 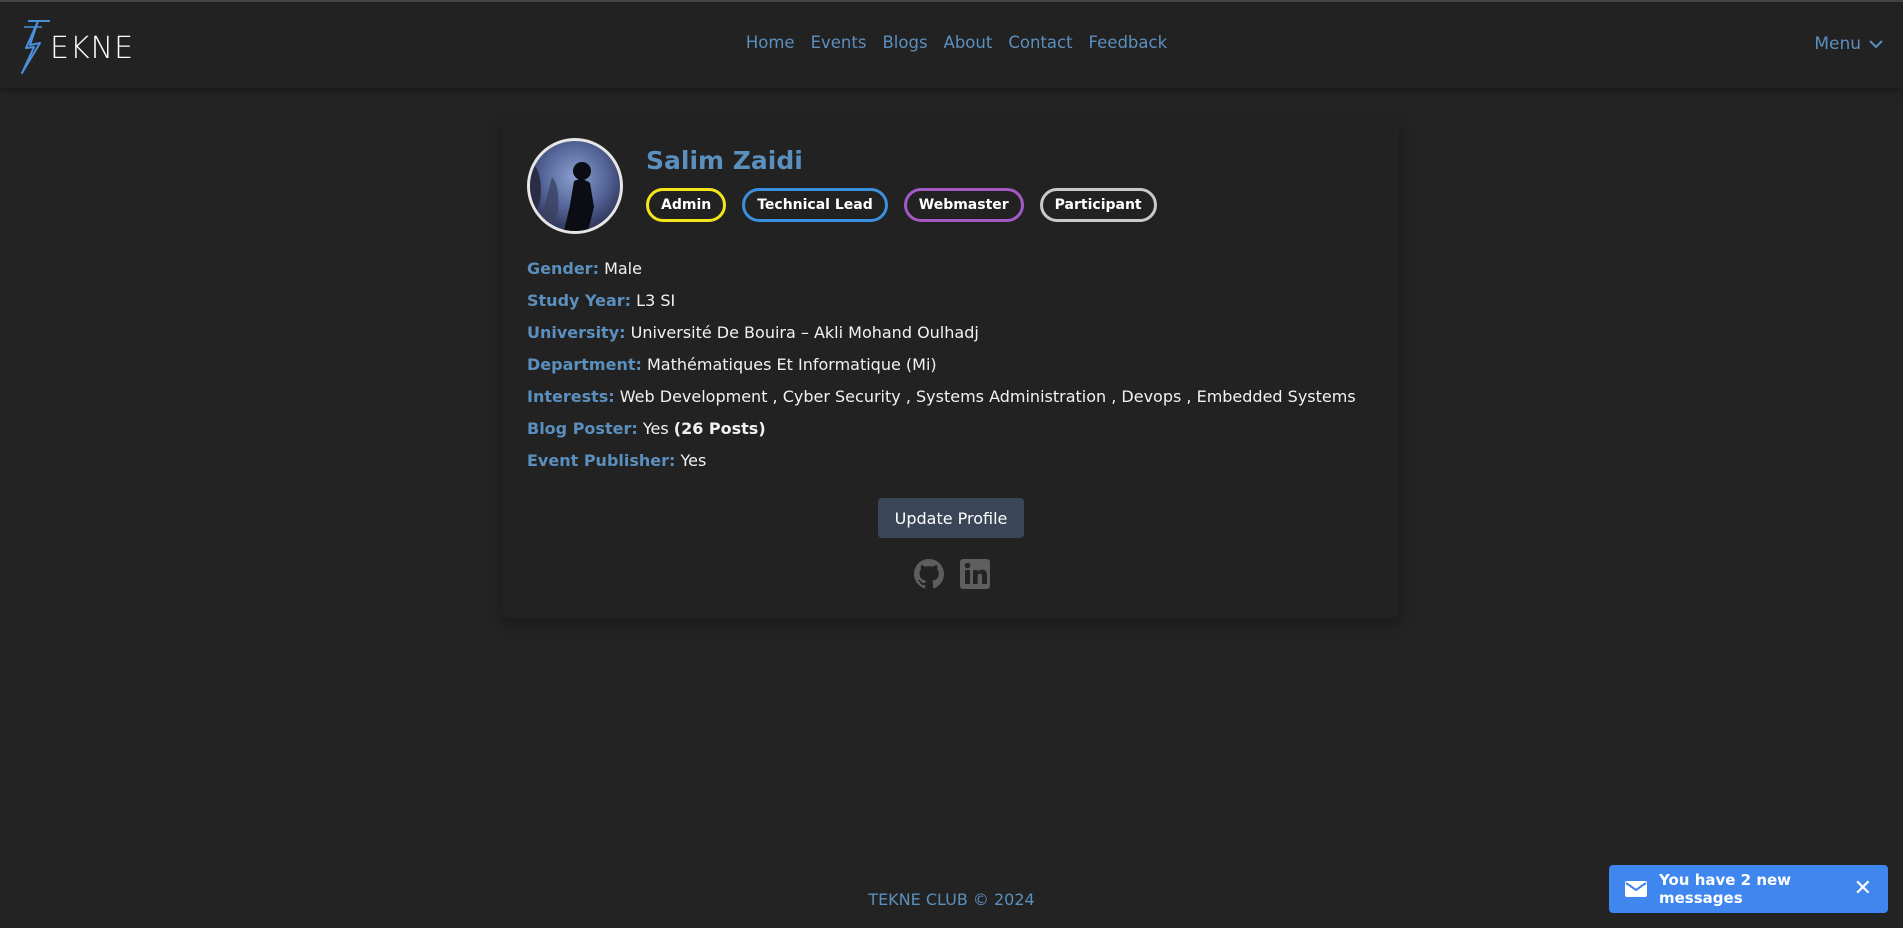 I want to click on avatar-silhouette-icon, so click(x=562, y=196).